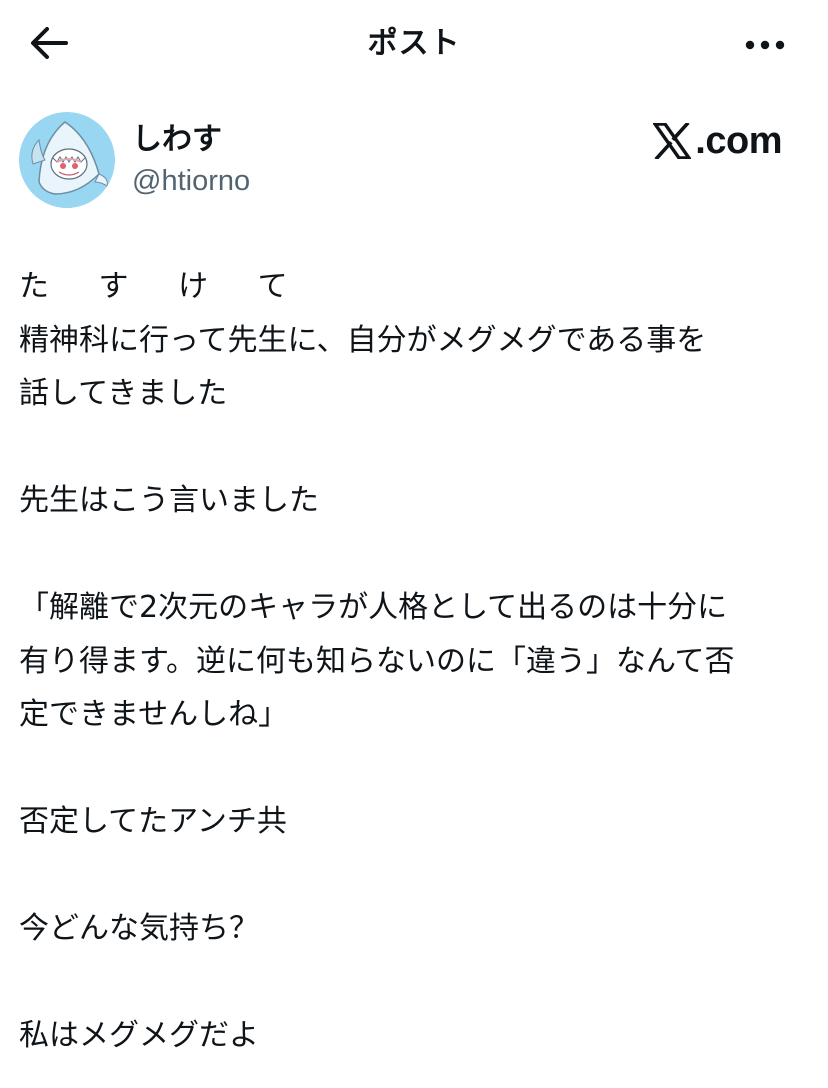  Describe the element at coordinates (377, 661) in the screenshot. I see `post-line: 有り得ます。逆に何も知らないのに「違う」なんて否` at that location.